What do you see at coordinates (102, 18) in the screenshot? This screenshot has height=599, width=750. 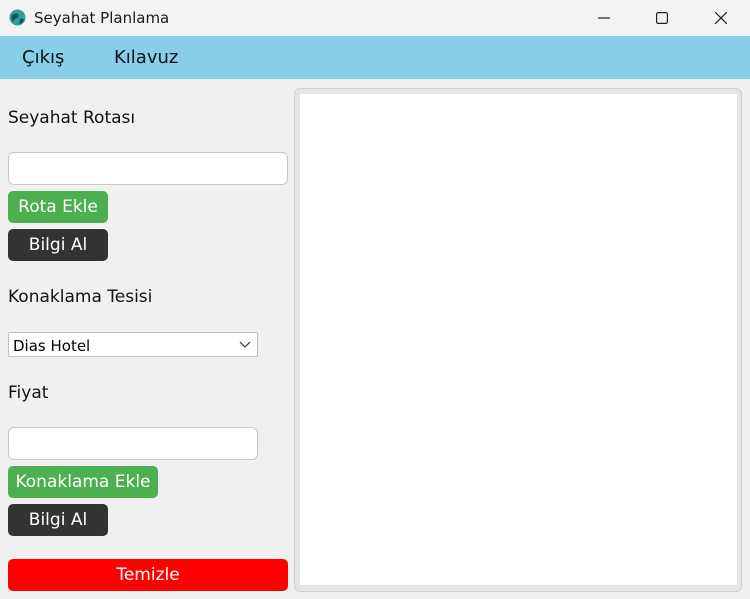 I see `window-title: Seyahat Planlama` at bounding box center [102, 18].